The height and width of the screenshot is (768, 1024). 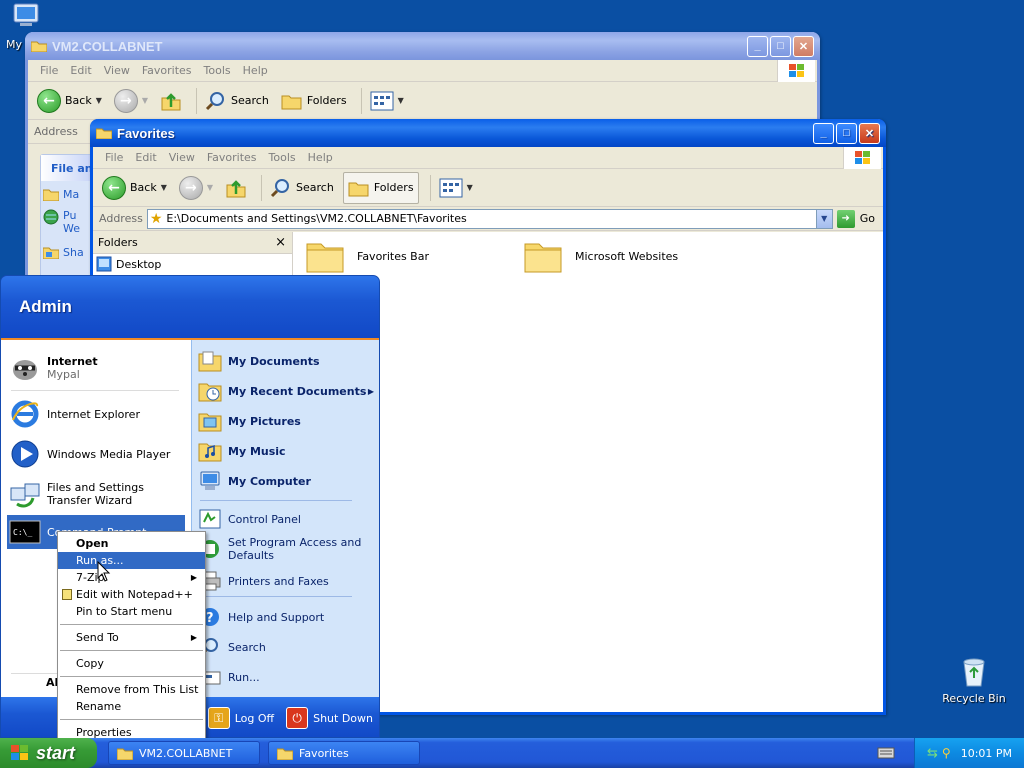 What do you see at coordinates (131, 706) in the screenshot?
I see `menu-item-rename: Rename` at bounding box center [131, 706].